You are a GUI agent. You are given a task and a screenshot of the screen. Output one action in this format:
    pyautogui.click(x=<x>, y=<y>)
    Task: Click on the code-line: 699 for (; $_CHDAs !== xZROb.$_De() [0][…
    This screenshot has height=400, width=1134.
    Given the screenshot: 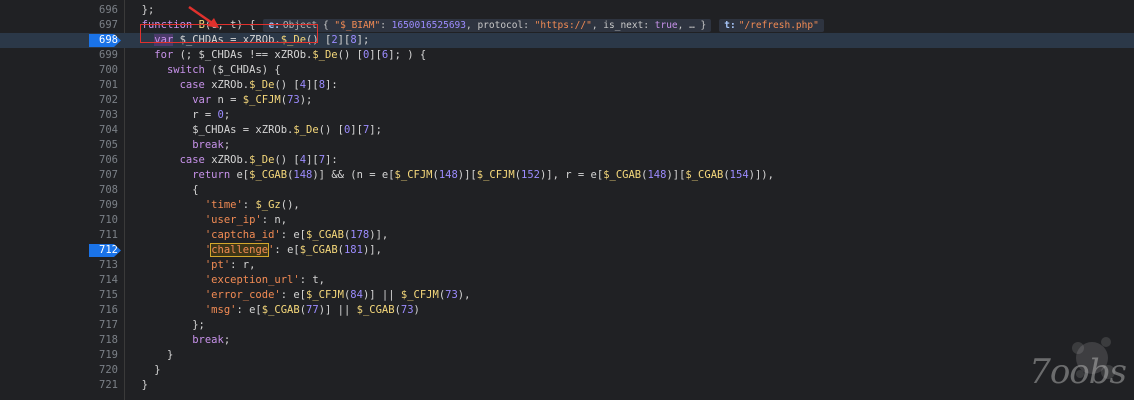 What is the action you would take?
    pyautogui.click(x=567, y=55)
    